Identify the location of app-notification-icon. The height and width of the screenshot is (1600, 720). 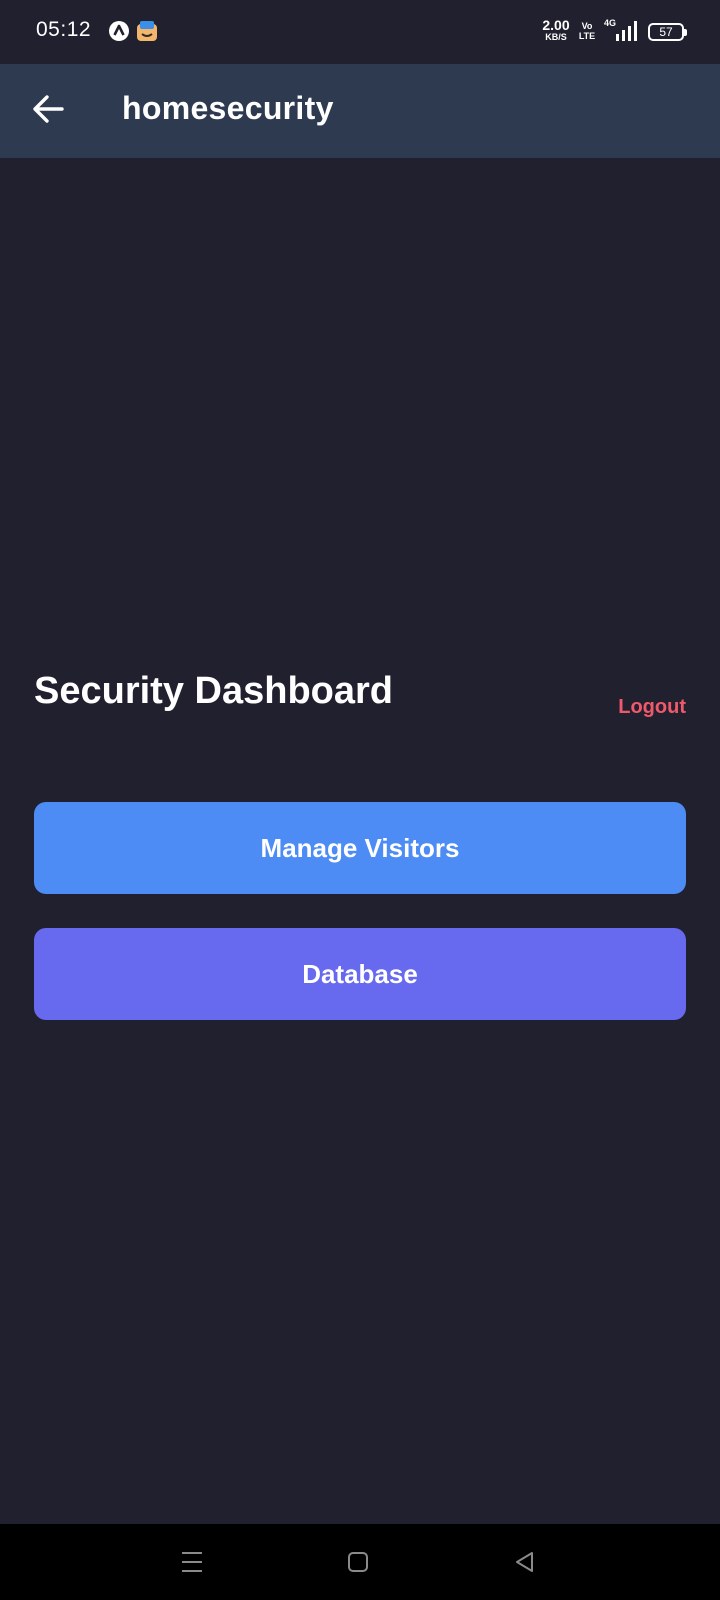
(119, 31).